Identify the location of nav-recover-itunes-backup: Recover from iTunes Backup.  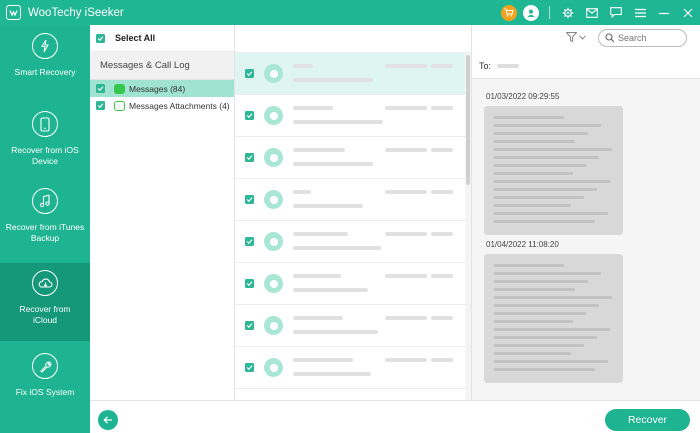
(45, 227).